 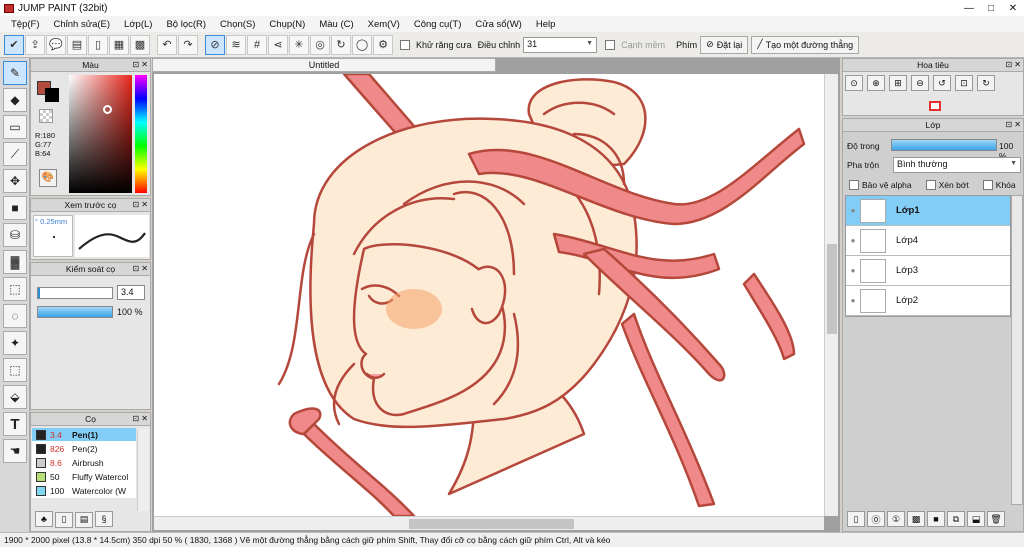 What do you see at coordinates (119, 44) in the screenshot?
I see `document-icon: ▦` at bounding box center [119, 44].